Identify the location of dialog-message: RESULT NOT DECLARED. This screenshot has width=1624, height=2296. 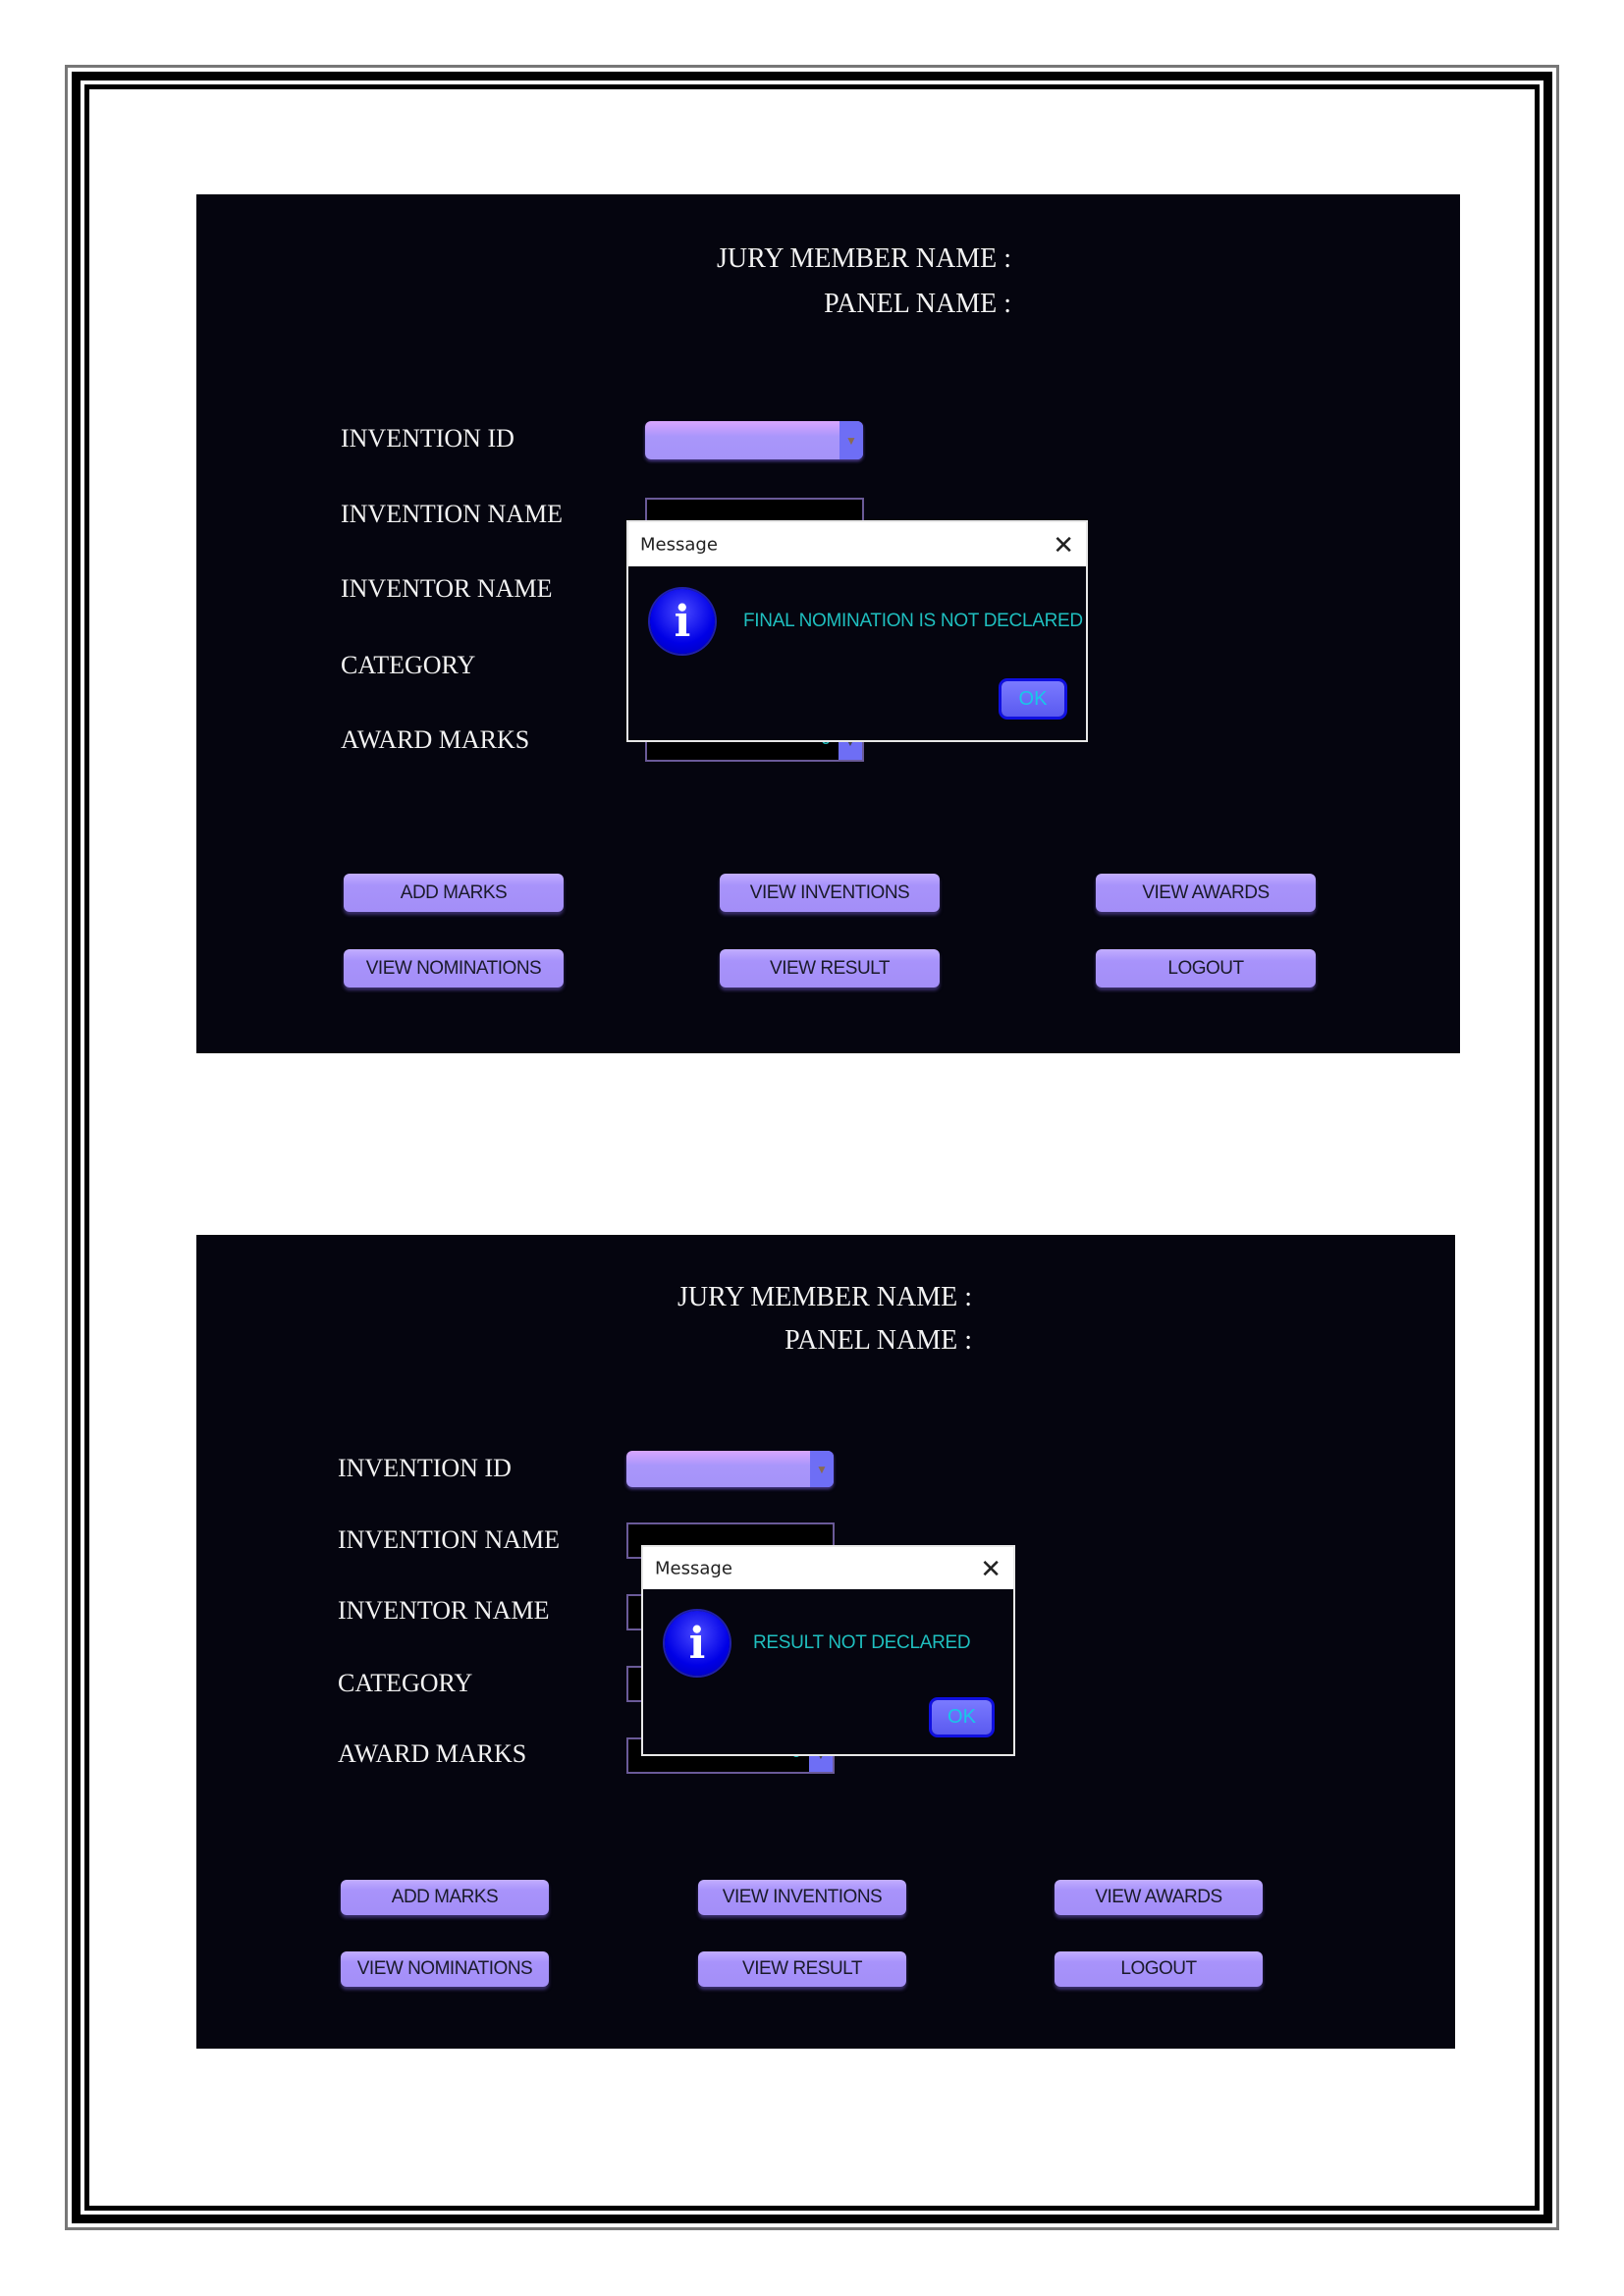
(862, 1642).